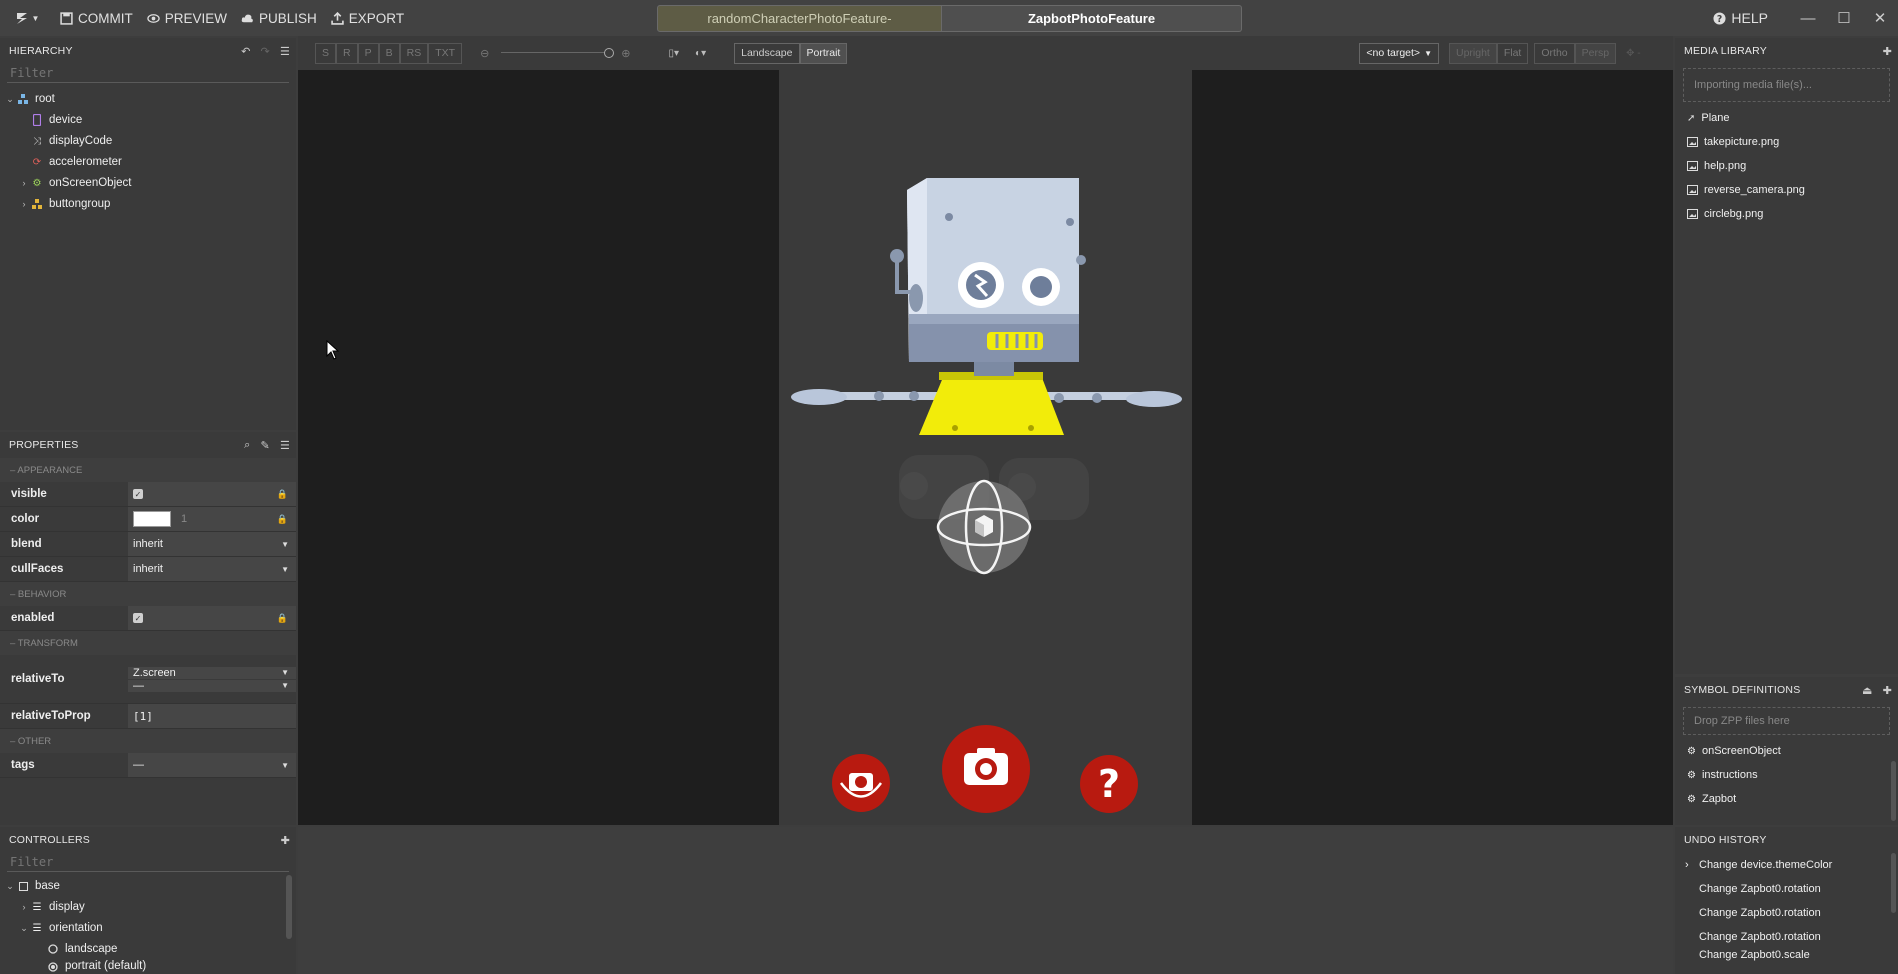 This screenshot has width=1898, height=974. I want to click on radio-icon, so click(53, 949).